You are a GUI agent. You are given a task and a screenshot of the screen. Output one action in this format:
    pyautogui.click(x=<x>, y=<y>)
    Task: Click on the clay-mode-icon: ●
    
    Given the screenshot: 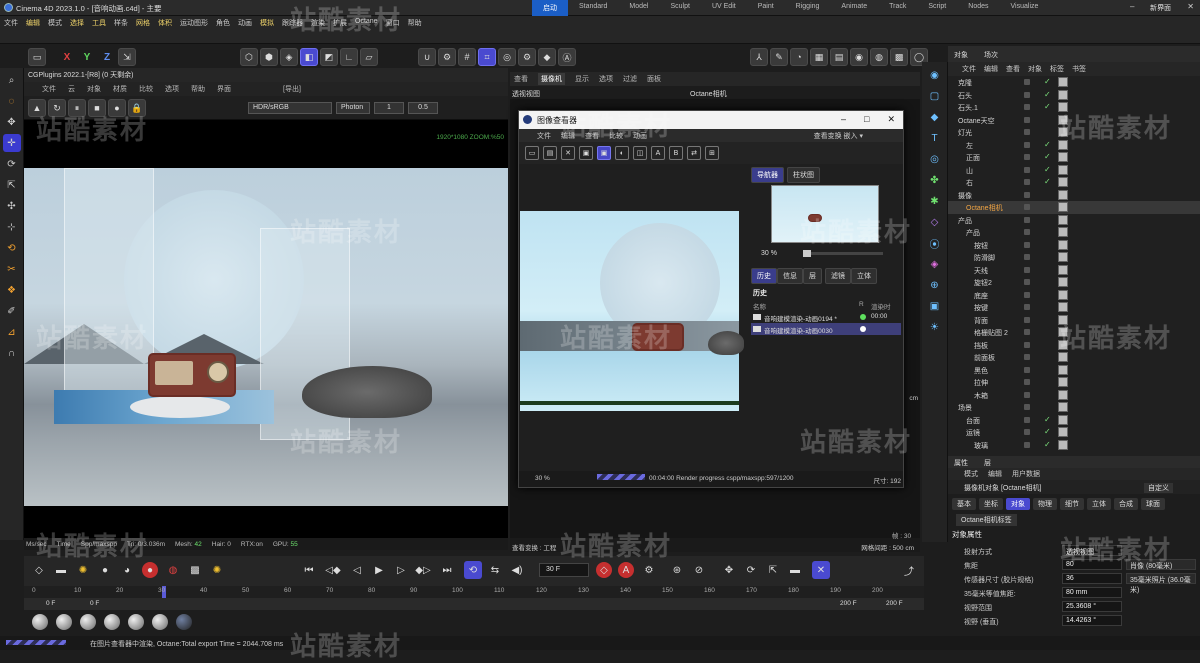 What is the action you would take?
    pyautogui.click(x=117, y=108)
    